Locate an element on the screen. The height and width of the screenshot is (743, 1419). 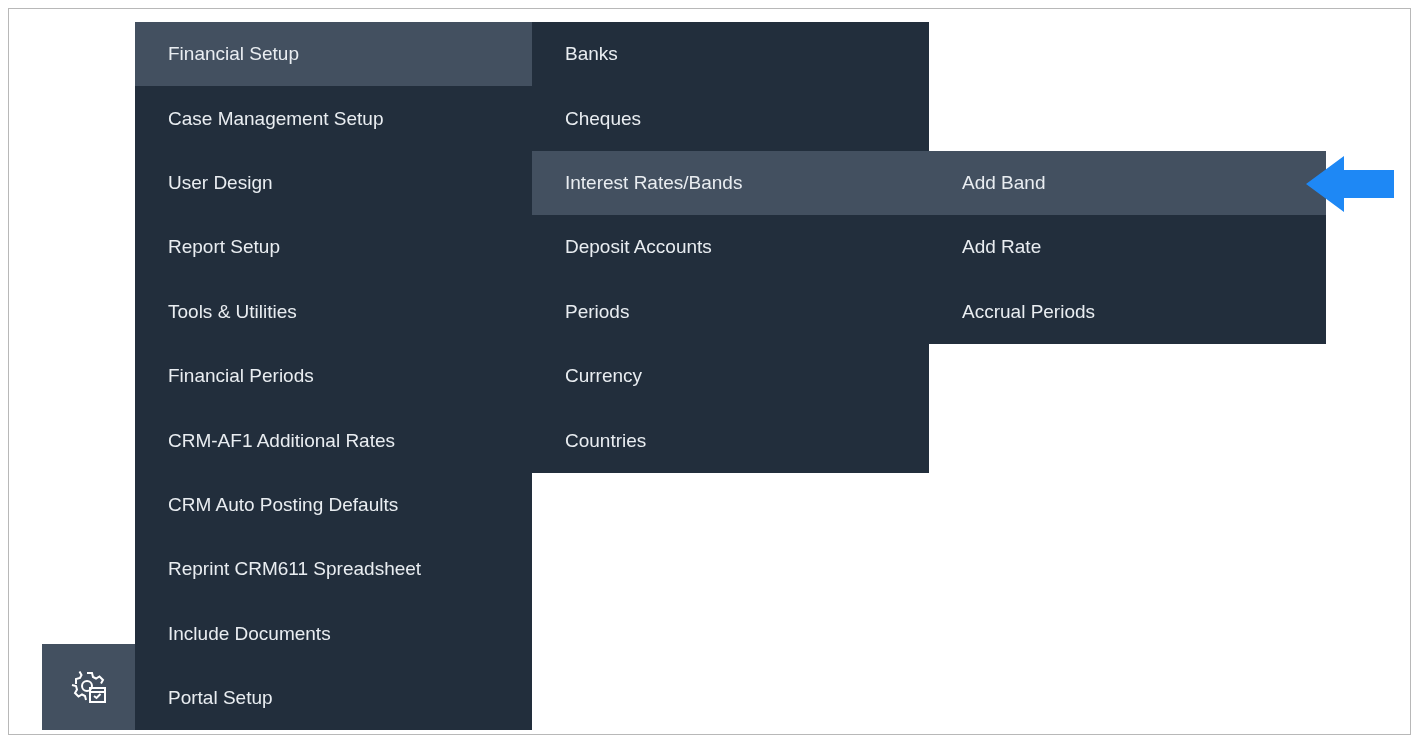
menu-item: Periods is located at coordinates (730, 311).